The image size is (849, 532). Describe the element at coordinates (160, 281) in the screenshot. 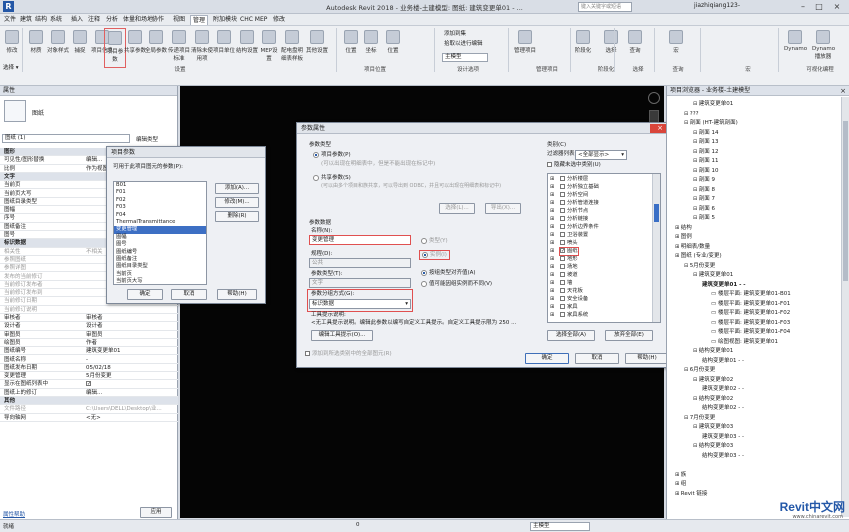

I see `param-list-item: 当前页大写` at that location.